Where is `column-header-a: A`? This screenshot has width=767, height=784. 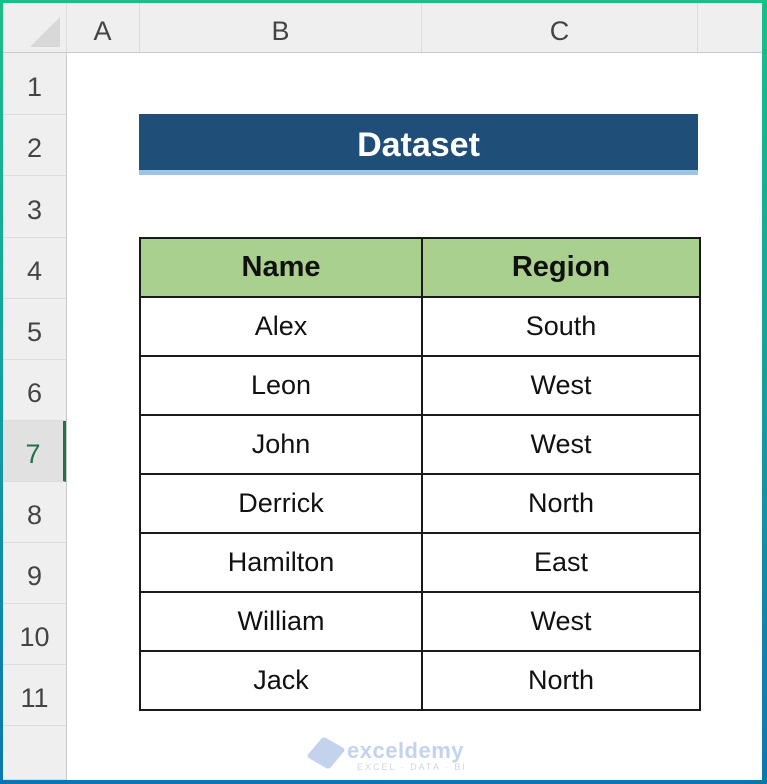 column-header-a: A is located at coordinates (103, 27).